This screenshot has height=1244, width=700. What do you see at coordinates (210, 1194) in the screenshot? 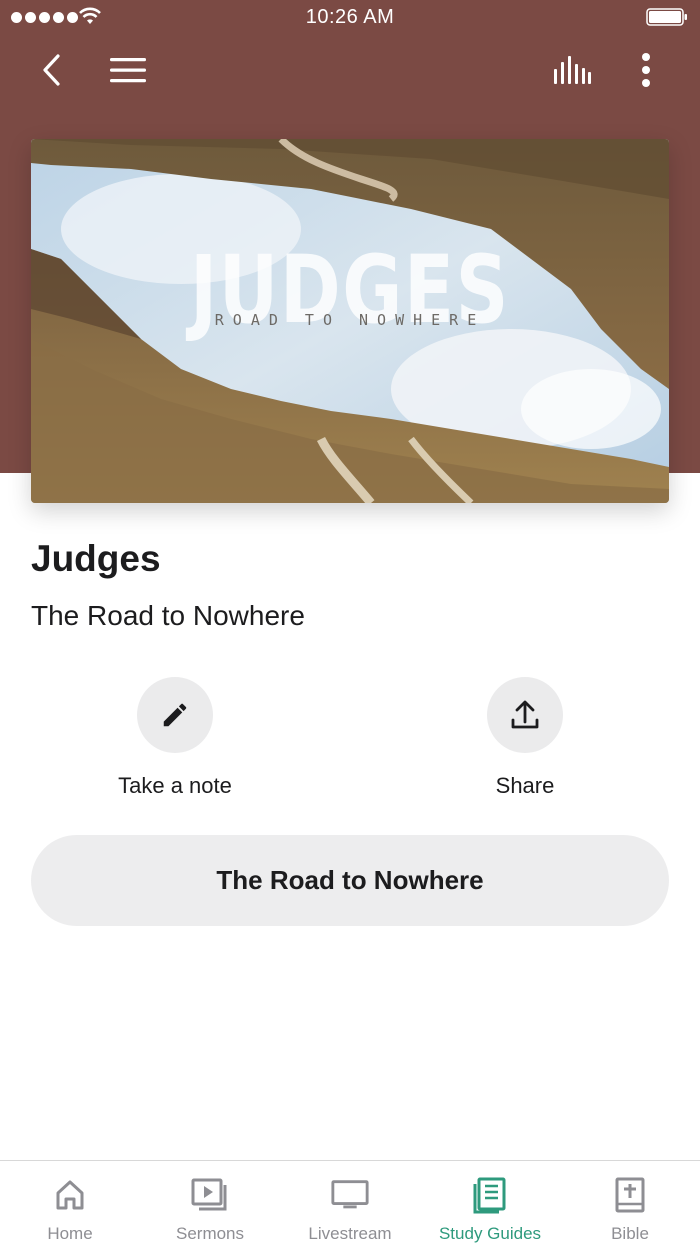
I see `play-video-icon` at bounding box center [210, 1194].